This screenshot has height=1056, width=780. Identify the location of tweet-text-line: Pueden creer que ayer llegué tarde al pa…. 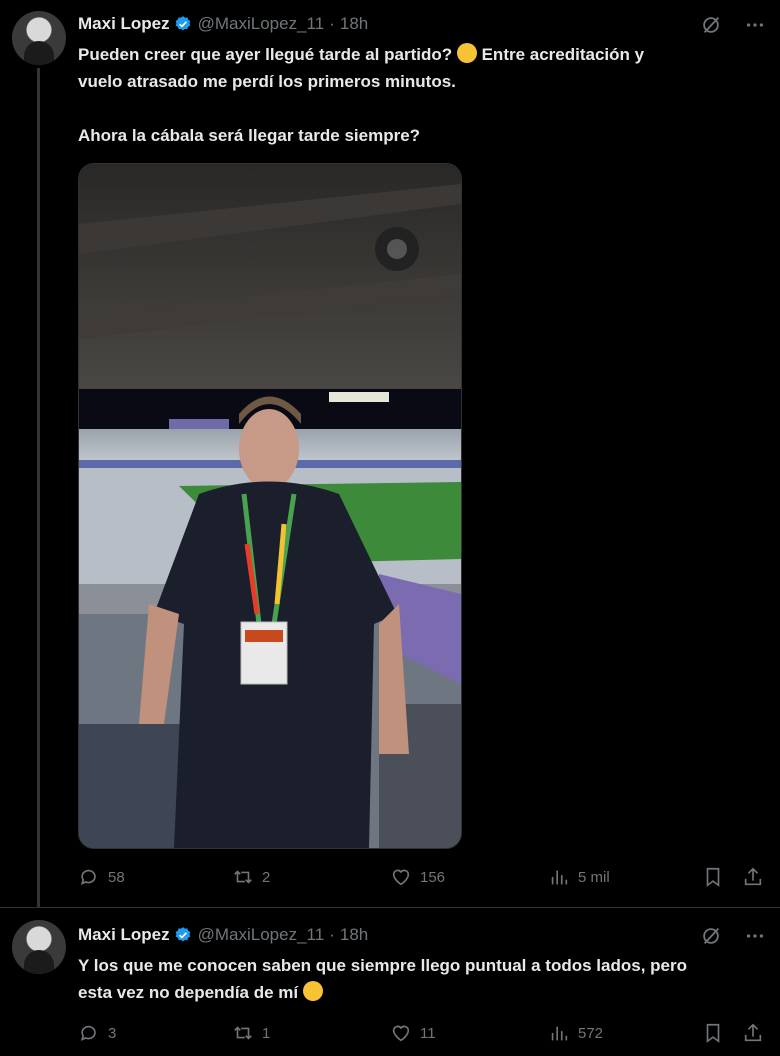
(265, 54).